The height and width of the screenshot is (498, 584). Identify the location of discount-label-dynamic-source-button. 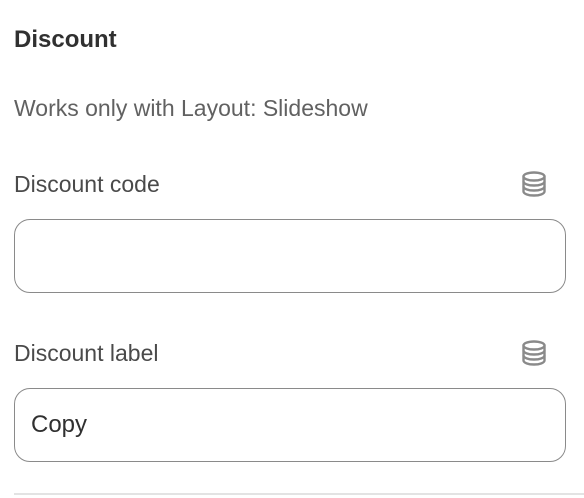
(534, 353).